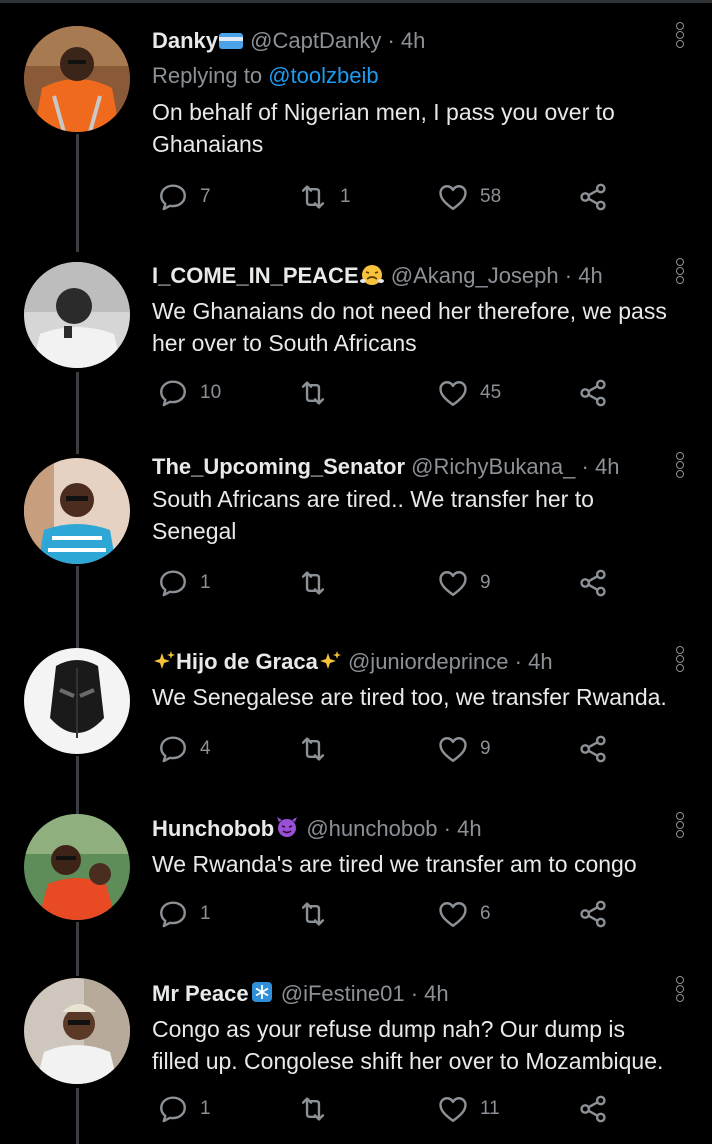 The width and height of the screenshot is (712, 1144). I want to click on reply-count: 4, so click(205, 748).